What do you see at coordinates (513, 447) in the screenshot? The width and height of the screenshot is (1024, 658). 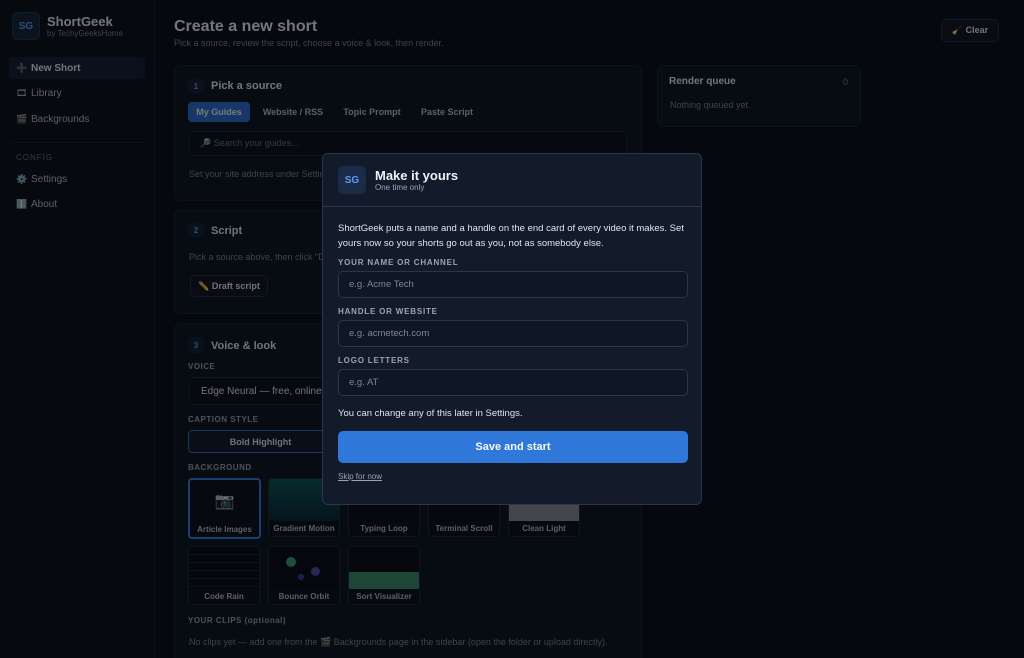 I see `save-and-start-button: Save and start` at bounding box center [513, 447].